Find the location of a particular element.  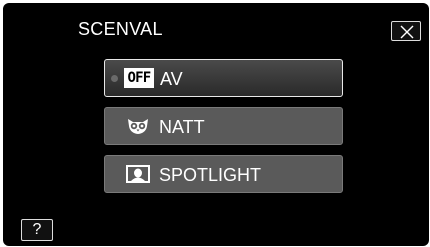

option-natt: NATT is located at coordinates (223, 126).